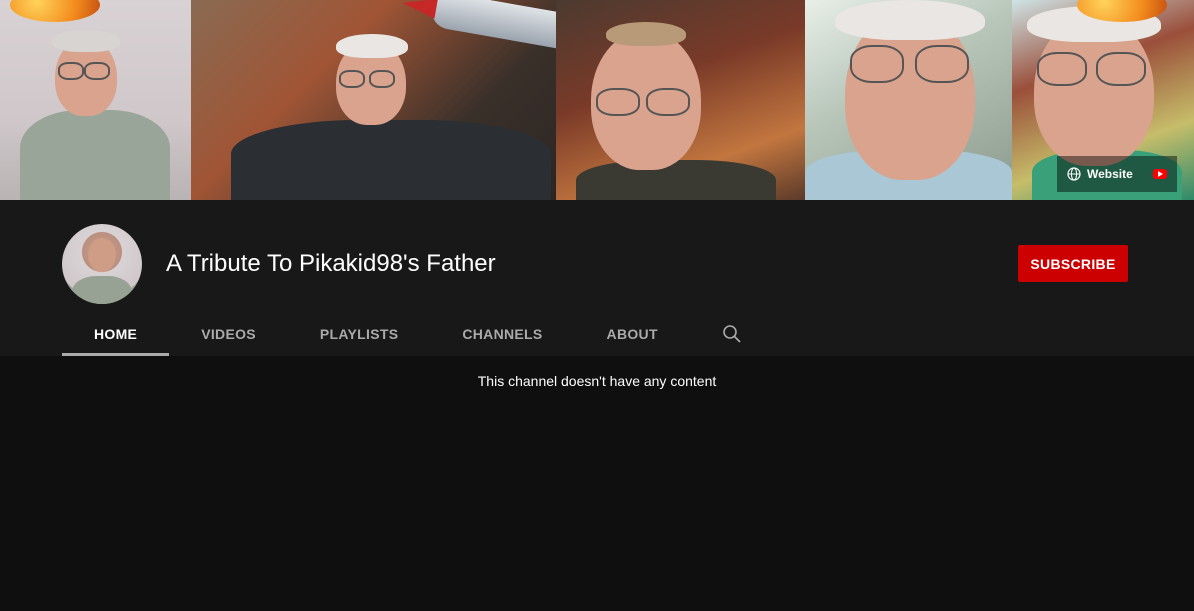  What do you see at coordinates (1110, 174) in the screenshot?
I see `website-label: Website` at bounding box center [1110, 174].